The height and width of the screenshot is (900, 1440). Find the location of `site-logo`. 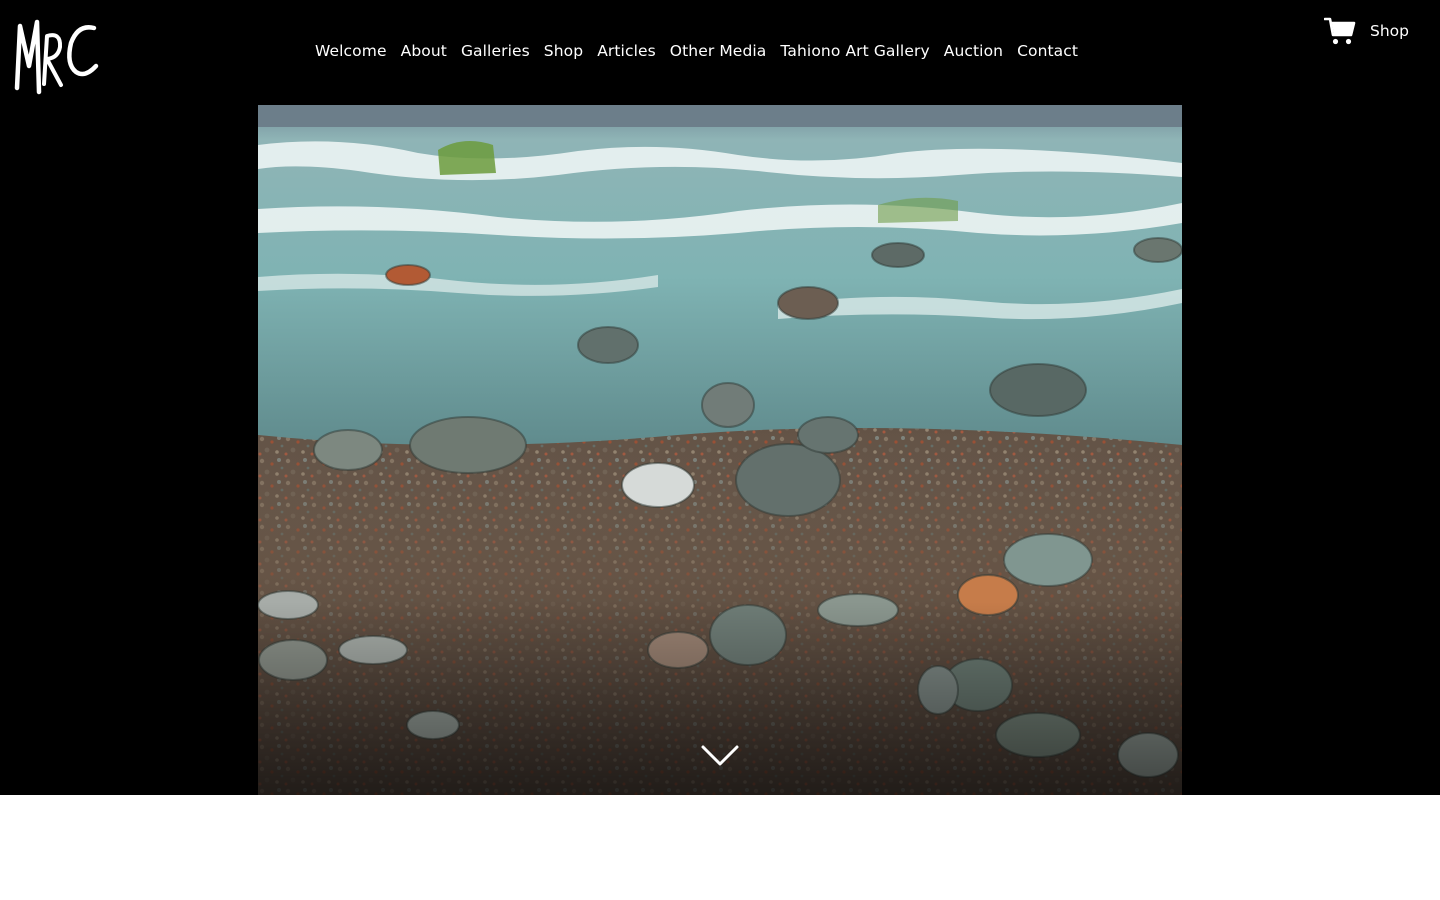

site-logo is located at coordinates (56, 53).